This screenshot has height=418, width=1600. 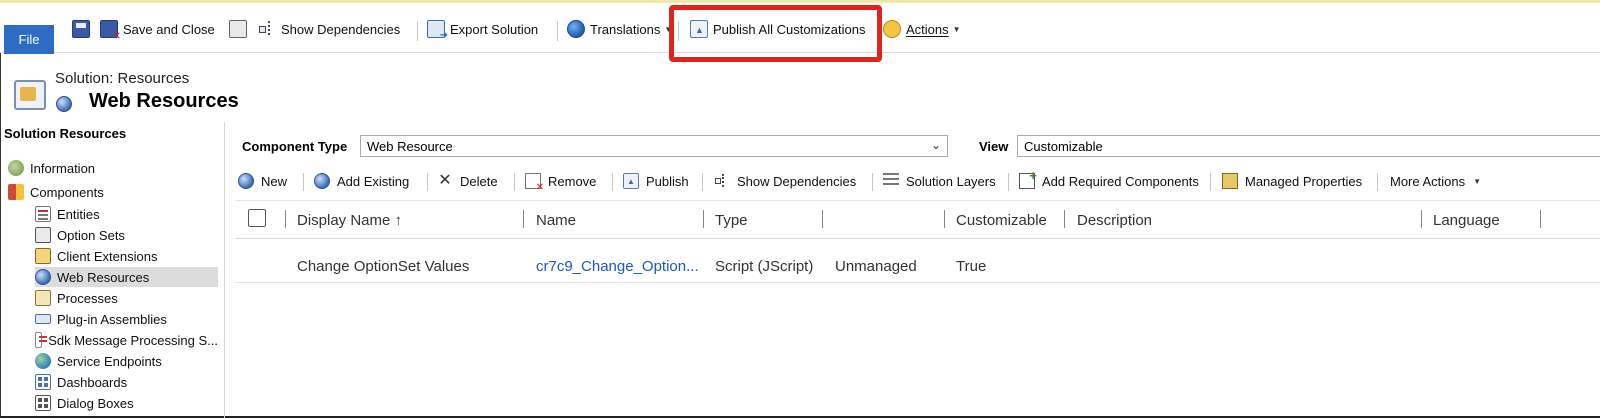 I want to click on nav-item-service-endpoints: Service Endpoints, so click(x=126, y=361).